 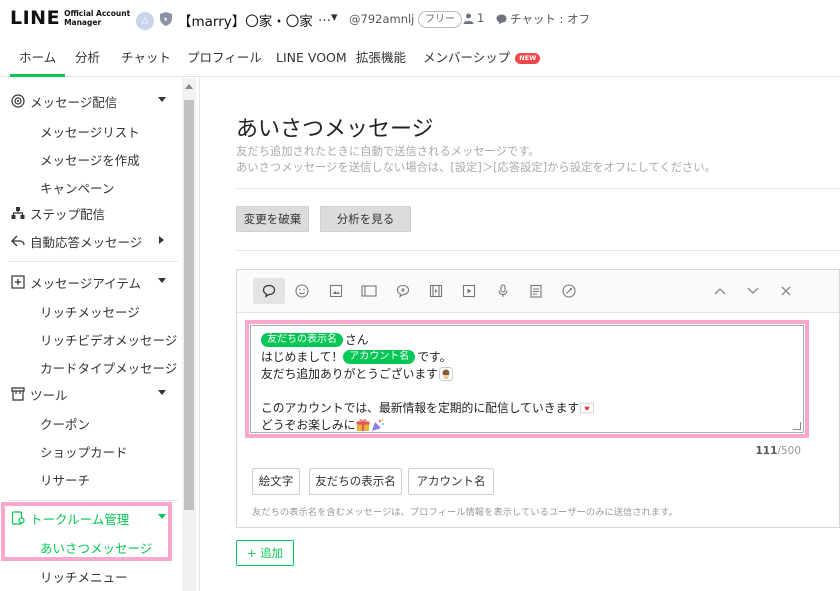 What do you see at coordinates (90, 311) in the screenshot?
I see `sidebar-item-rich-message: リッチメッセージ` at bounding box center [90, 311].